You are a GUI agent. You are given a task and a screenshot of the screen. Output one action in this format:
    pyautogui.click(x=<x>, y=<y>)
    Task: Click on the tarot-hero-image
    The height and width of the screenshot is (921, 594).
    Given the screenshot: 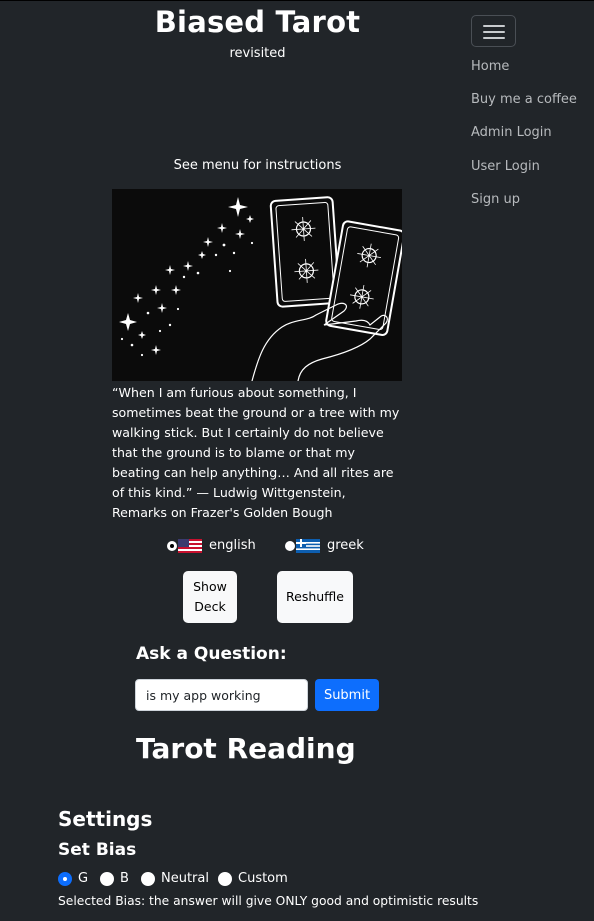 What is the action you would take?
    pyautogui.click(x=259, y=285)
    